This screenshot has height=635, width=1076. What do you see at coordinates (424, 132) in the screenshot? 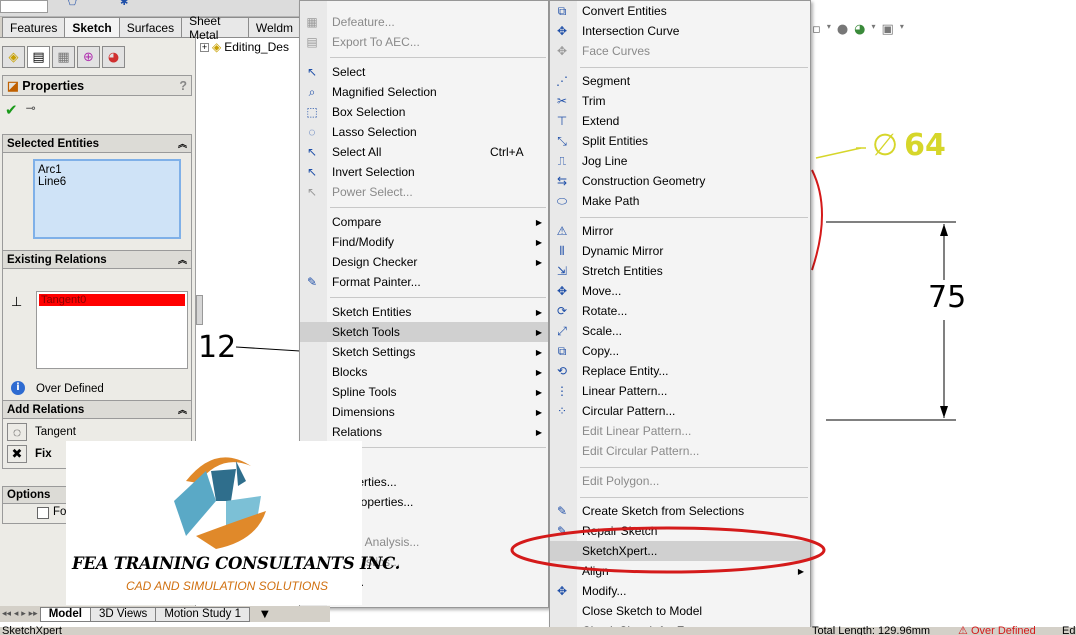
I see `menu-item-lasso-selection: ◌ Lasso Selection` at bounding box center [424, 132].